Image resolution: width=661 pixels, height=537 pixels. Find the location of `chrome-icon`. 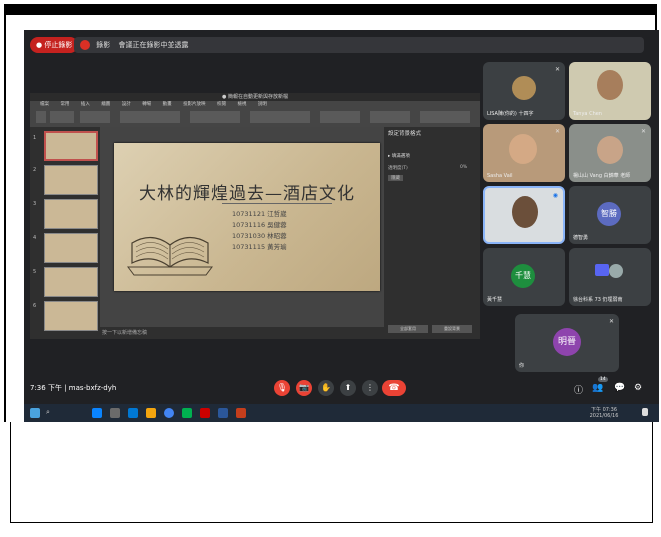

chrome-icon is located at coordinates (169, 413).